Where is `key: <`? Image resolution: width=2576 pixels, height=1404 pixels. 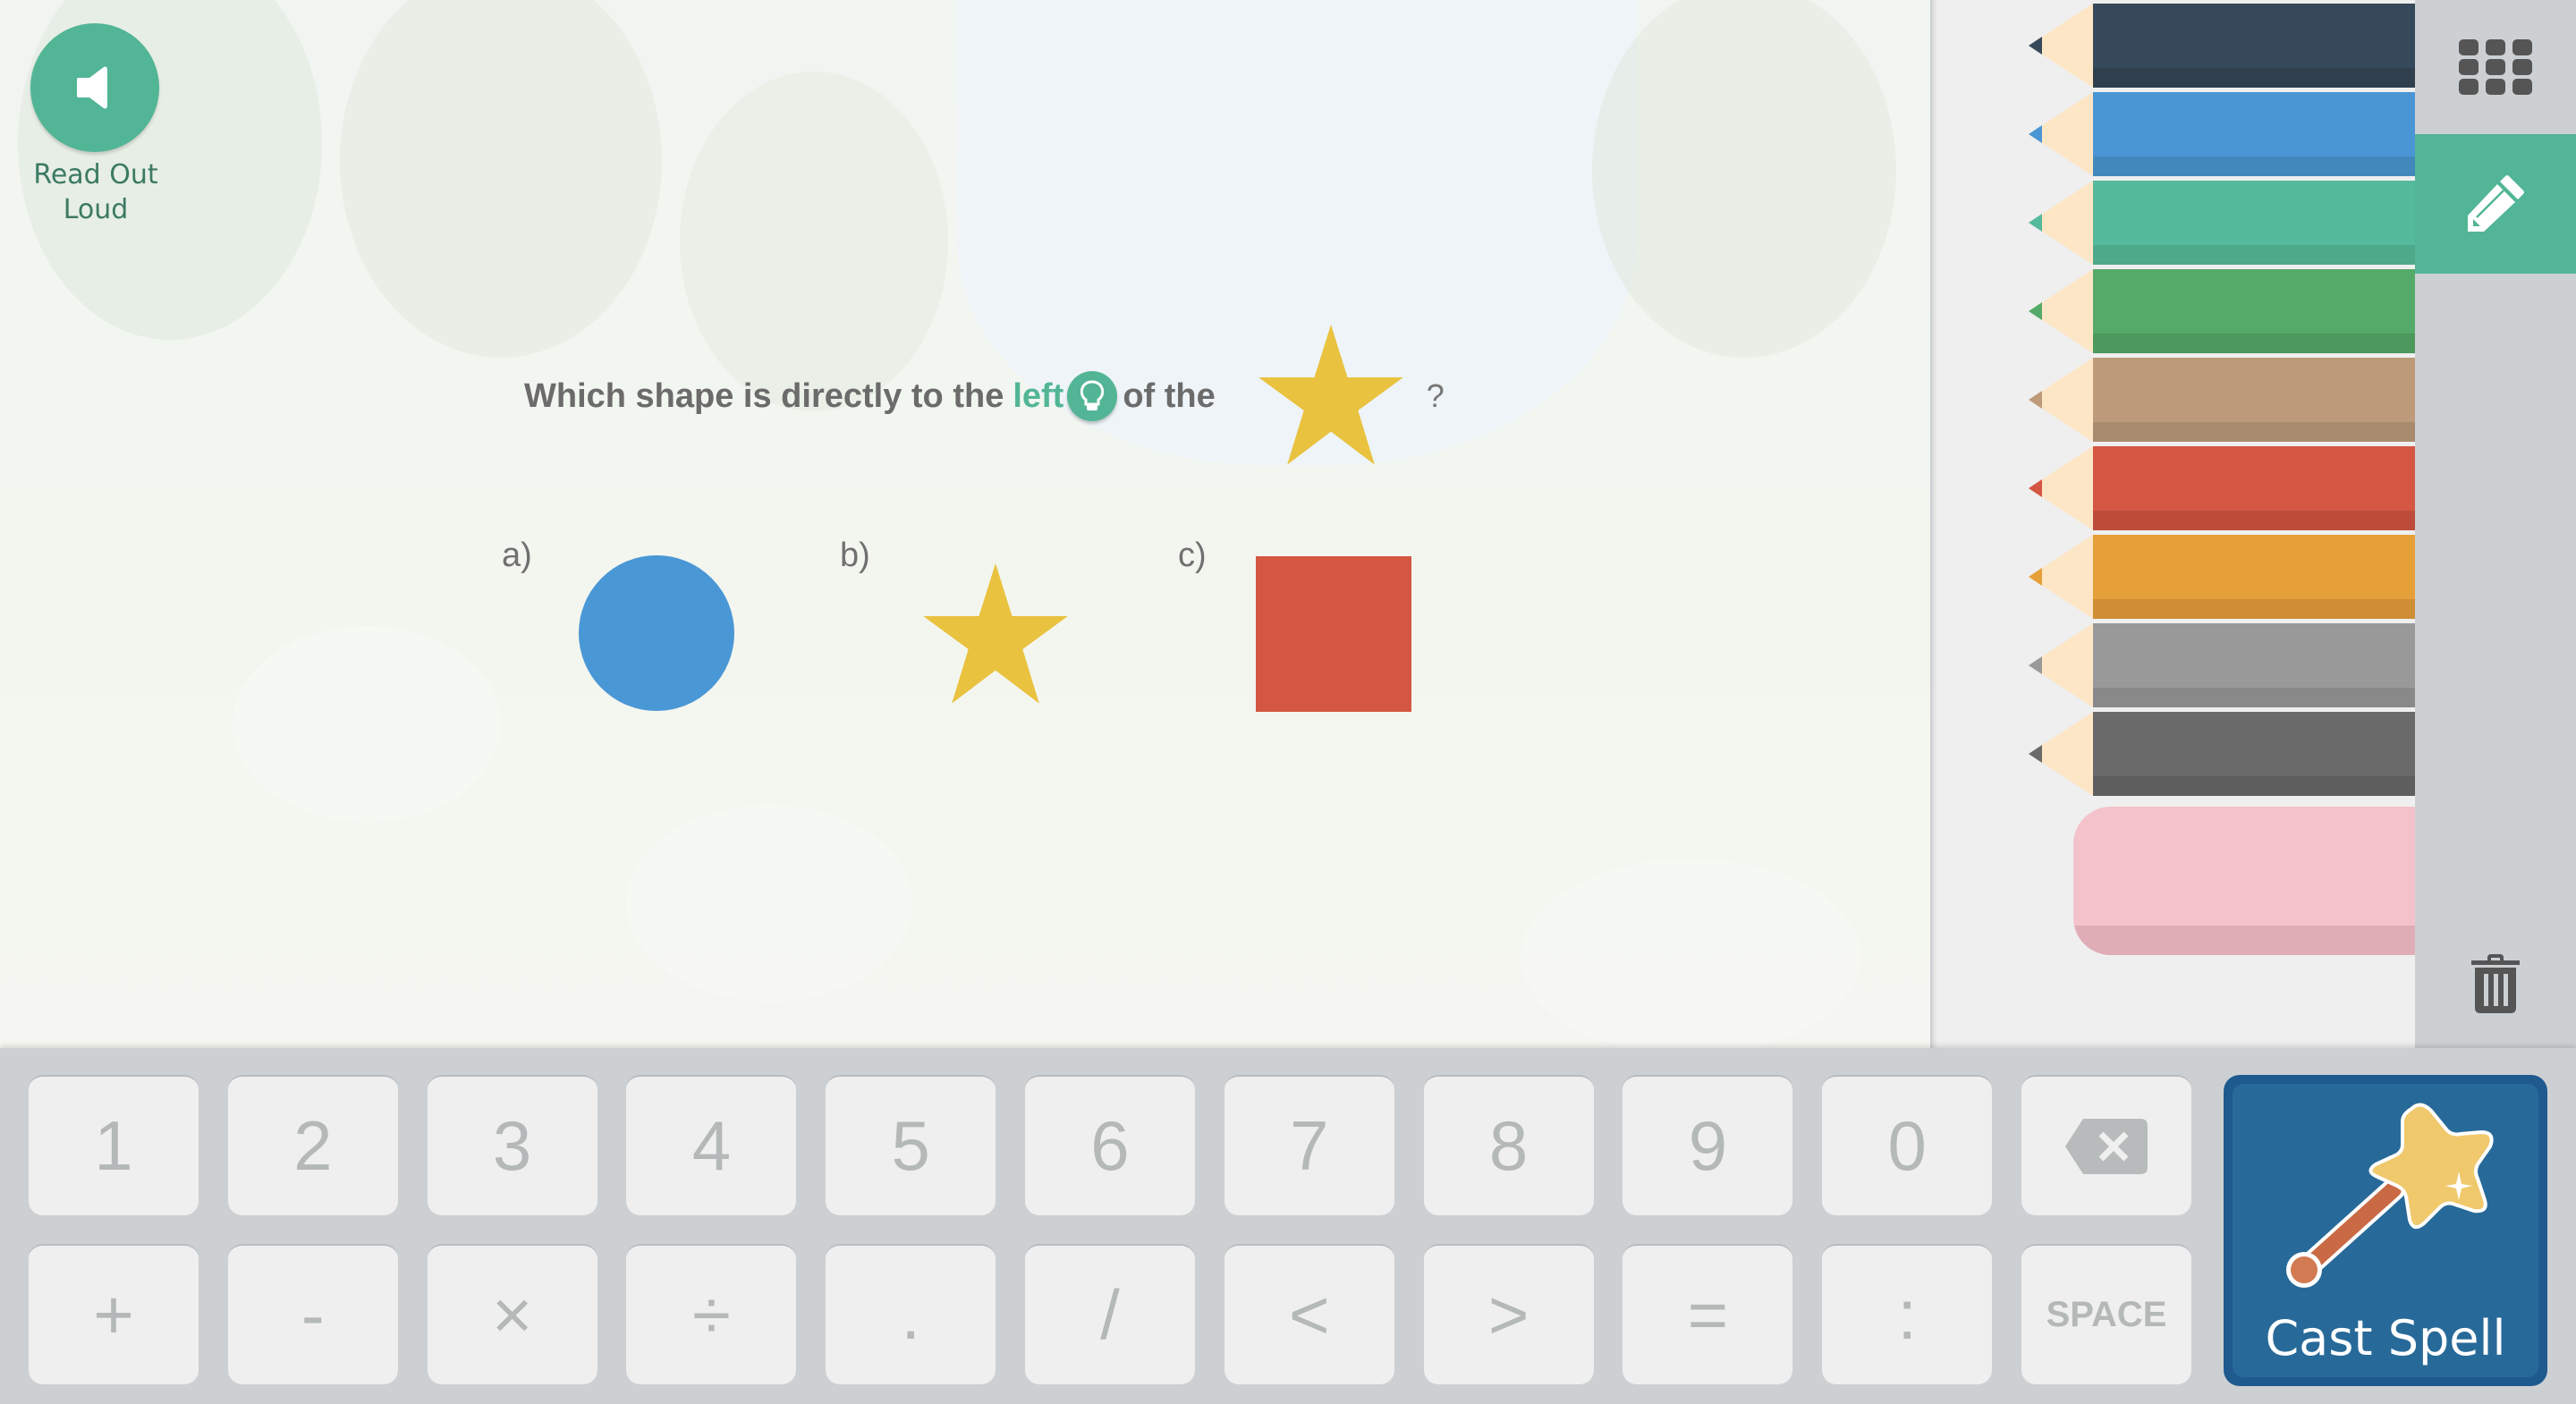 key: < is located at coordinates (1309, 1314).